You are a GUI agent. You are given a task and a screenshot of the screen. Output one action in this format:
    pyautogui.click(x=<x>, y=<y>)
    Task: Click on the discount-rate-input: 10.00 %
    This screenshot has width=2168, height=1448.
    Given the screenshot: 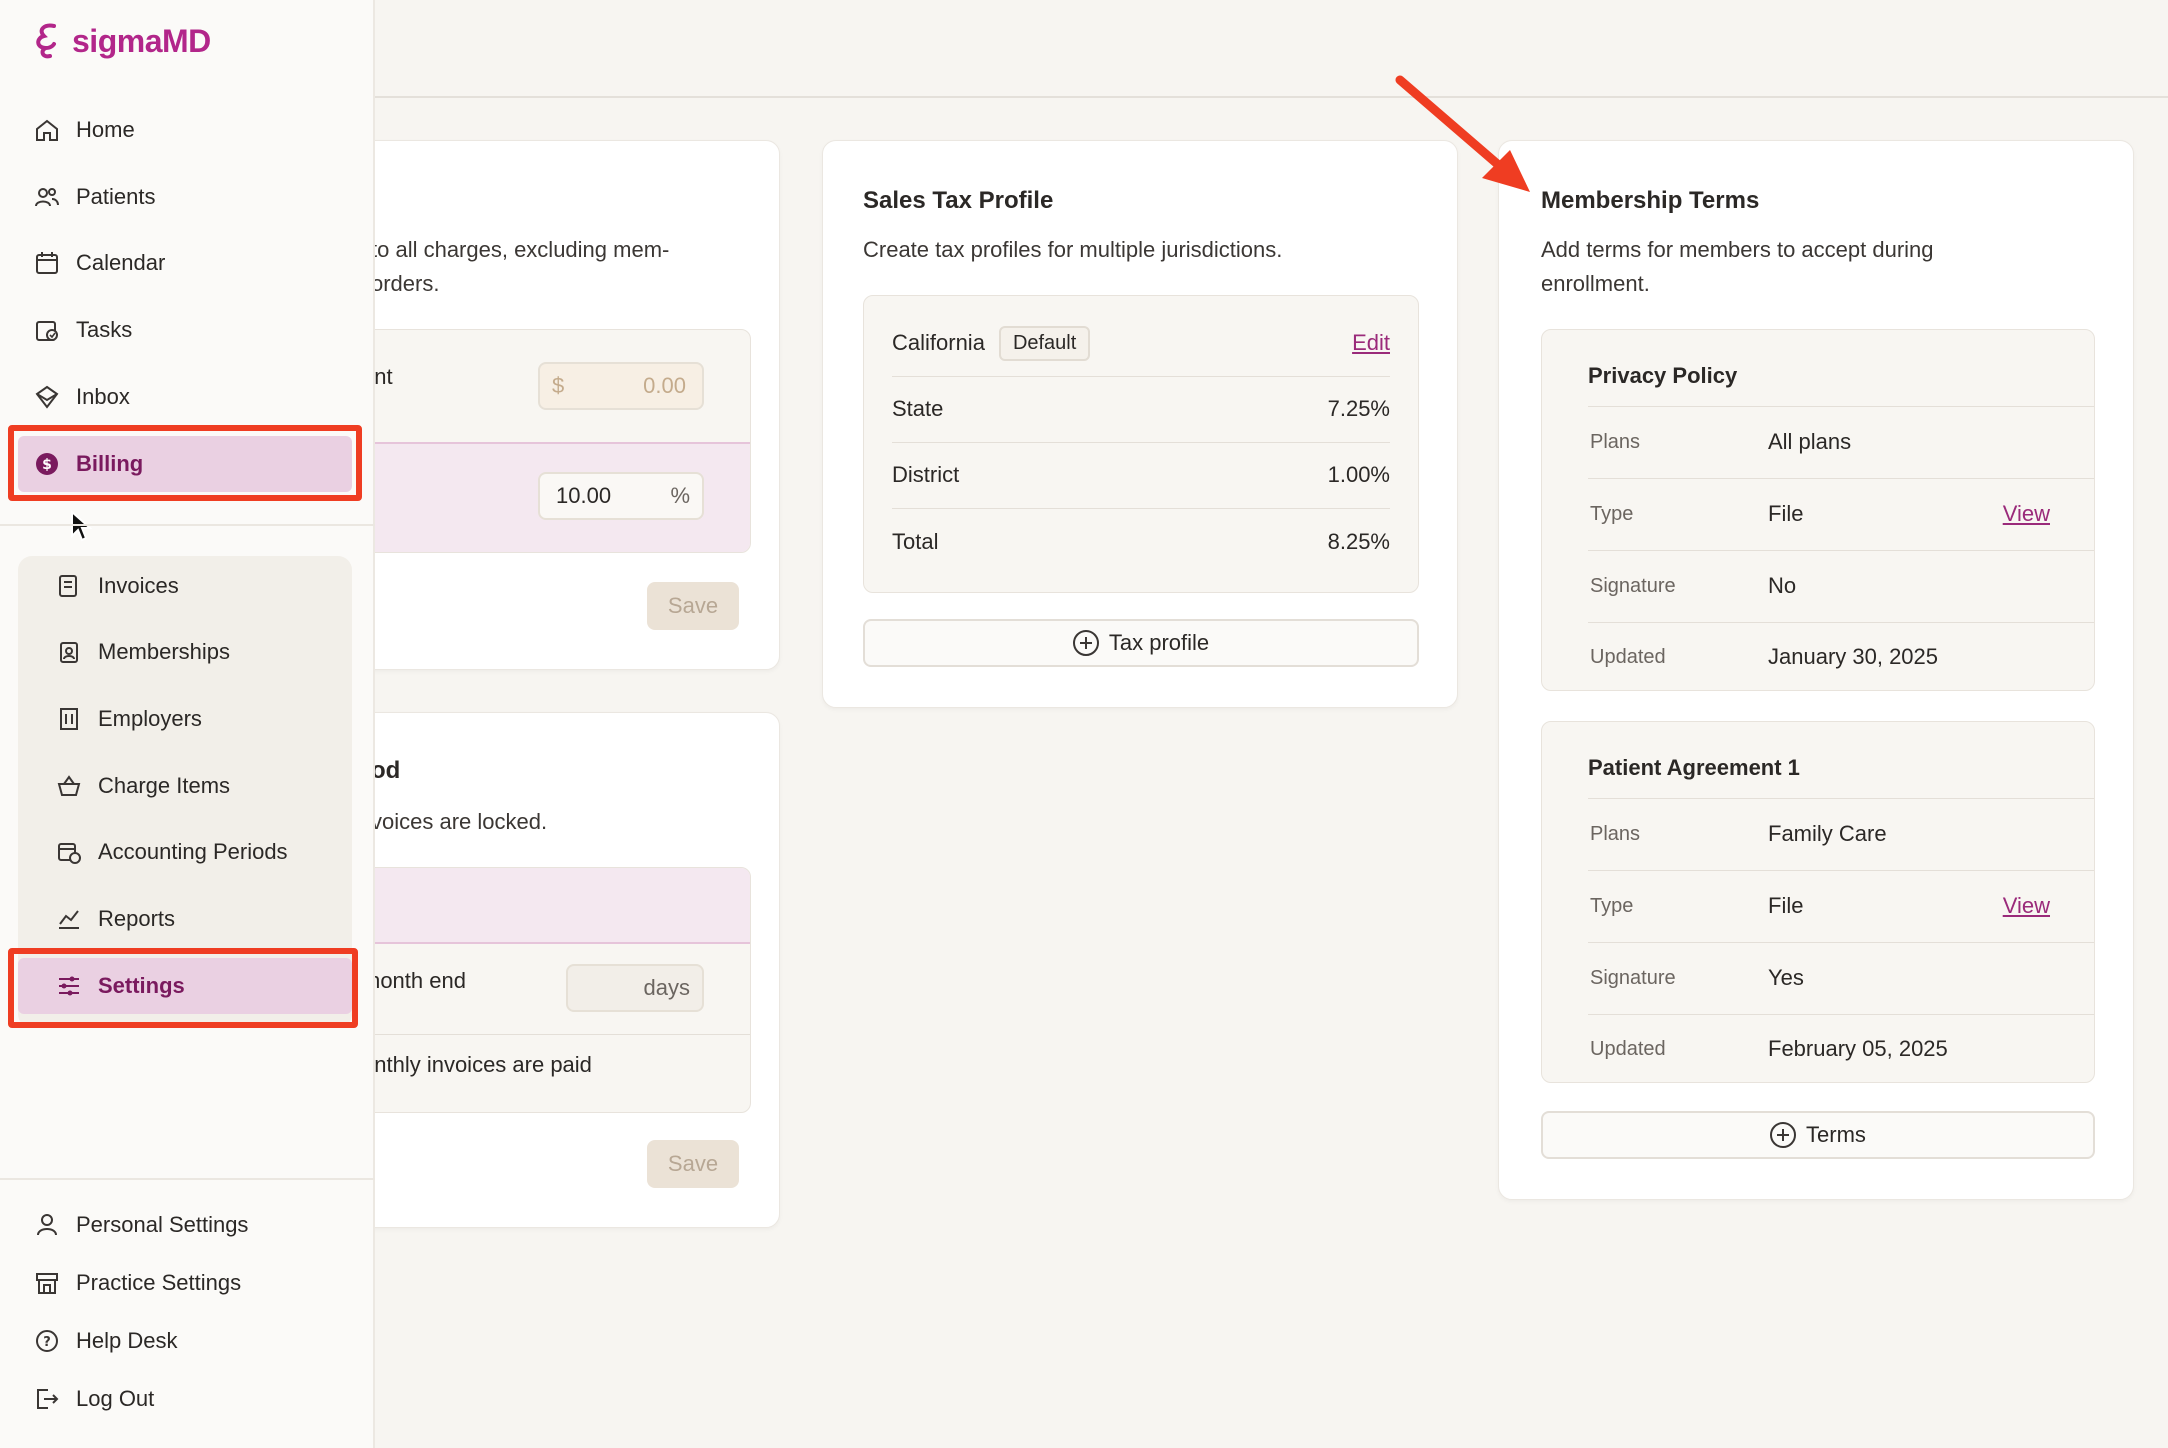 What is the action you would take?
    pyautogui.click(x=621, y=496)
    